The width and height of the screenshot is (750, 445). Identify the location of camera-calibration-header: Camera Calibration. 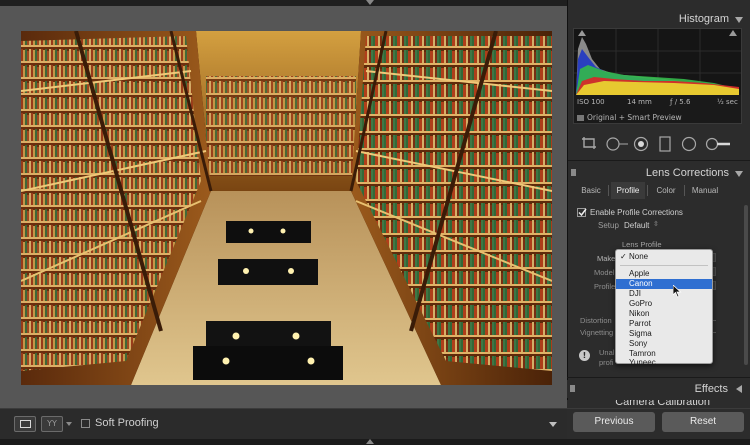
(658, 404).